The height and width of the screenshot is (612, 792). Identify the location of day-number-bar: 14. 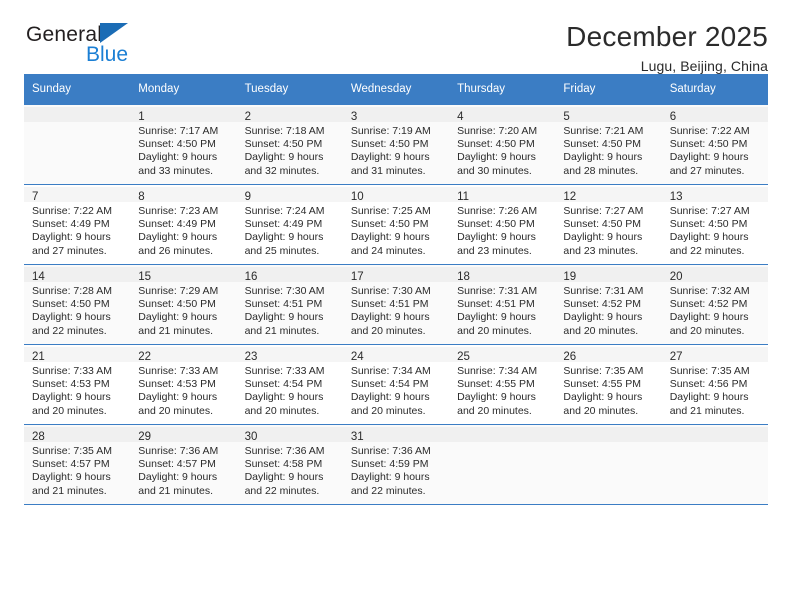
(77, 275).